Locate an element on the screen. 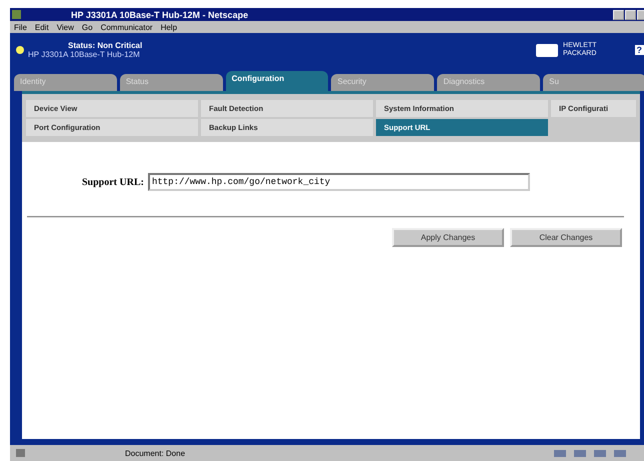 Image resolution: width=644 pixels, height=461 pixels. device-name: HP J3301A 10Base-T Hub-12M is located at coordinates (84, 54).